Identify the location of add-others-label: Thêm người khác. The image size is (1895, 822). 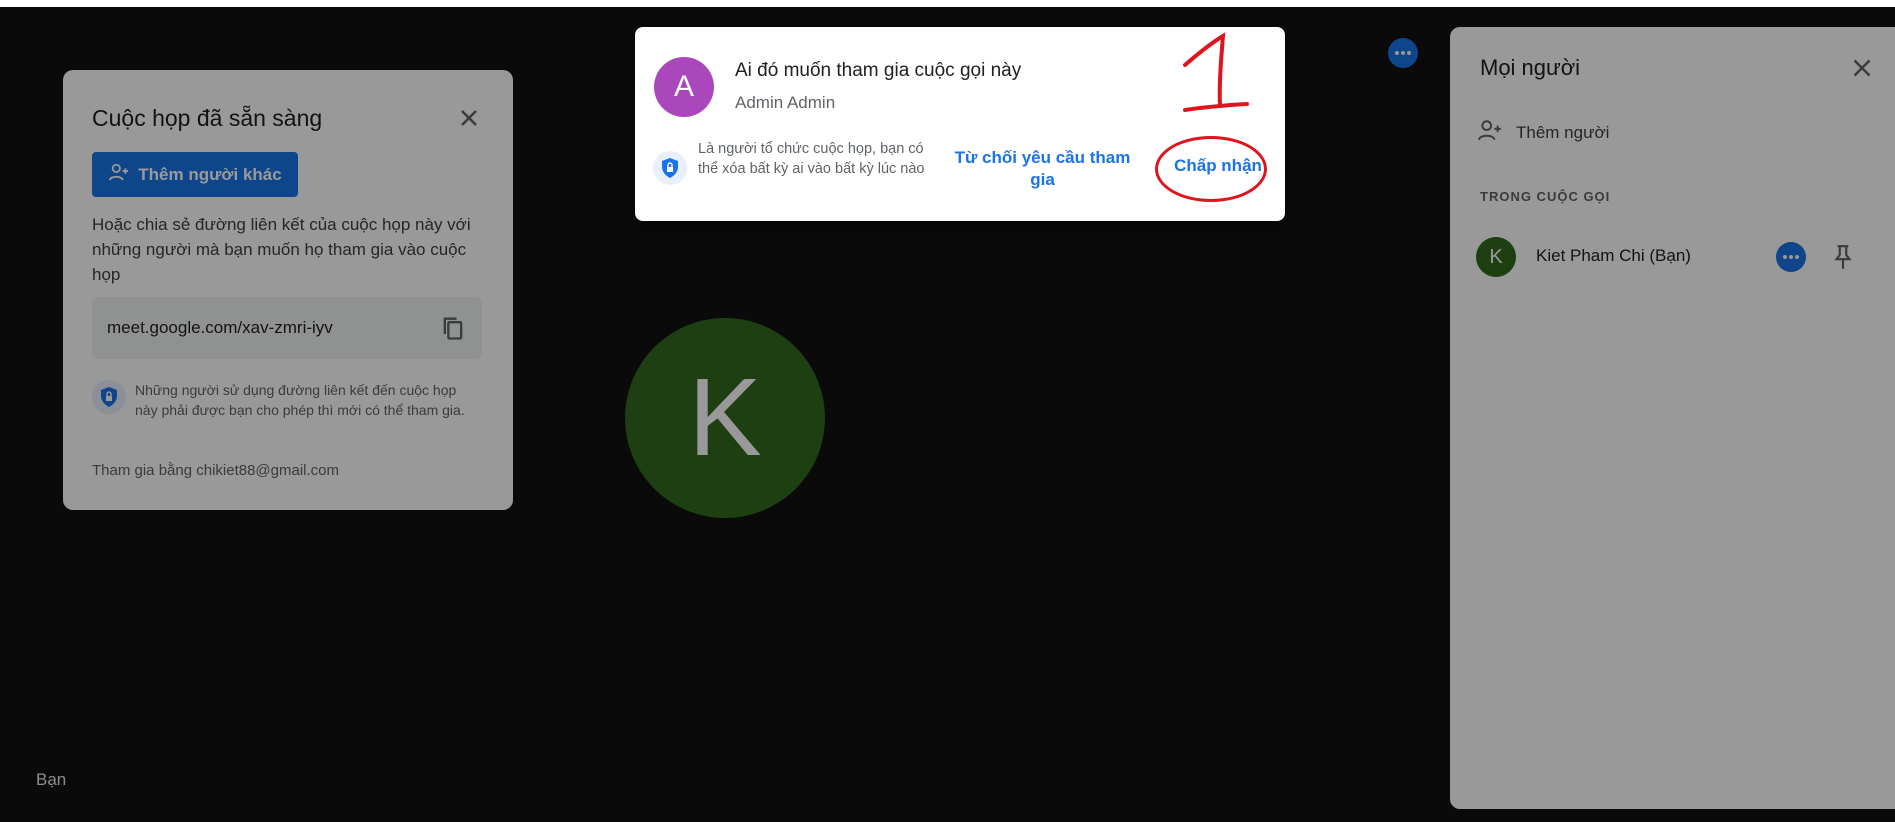
(210, 174).